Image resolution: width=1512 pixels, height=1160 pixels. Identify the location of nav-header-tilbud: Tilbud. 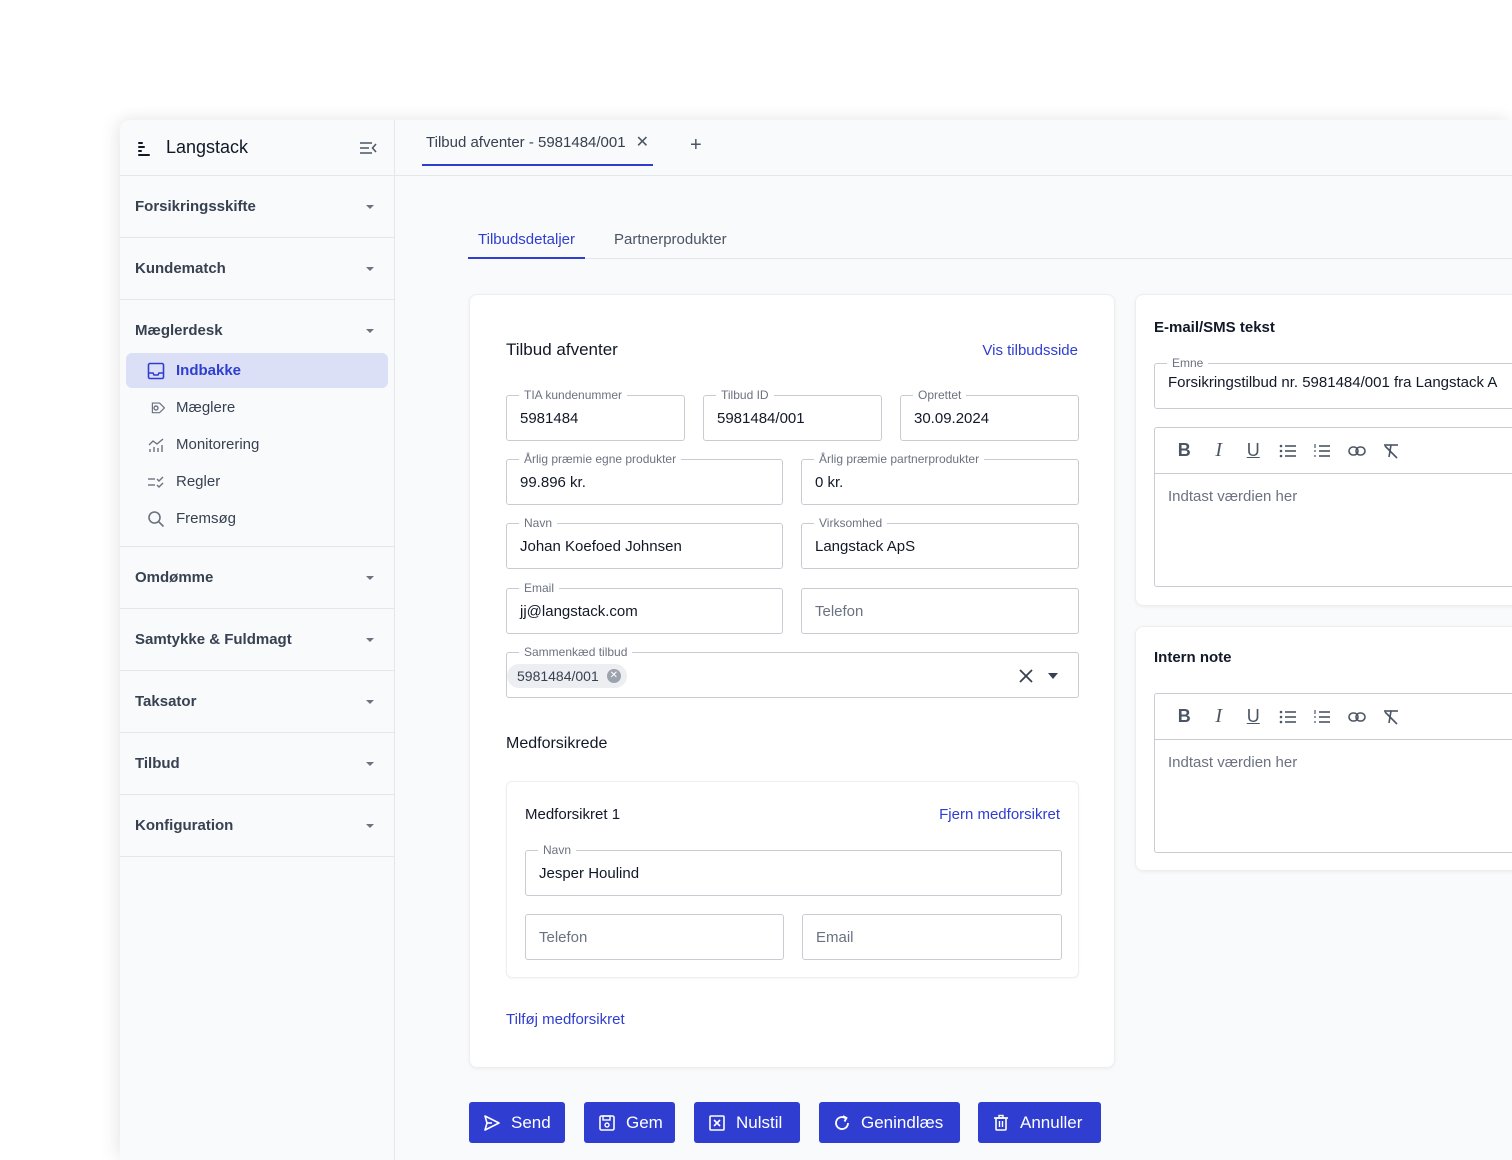
(257, 763).